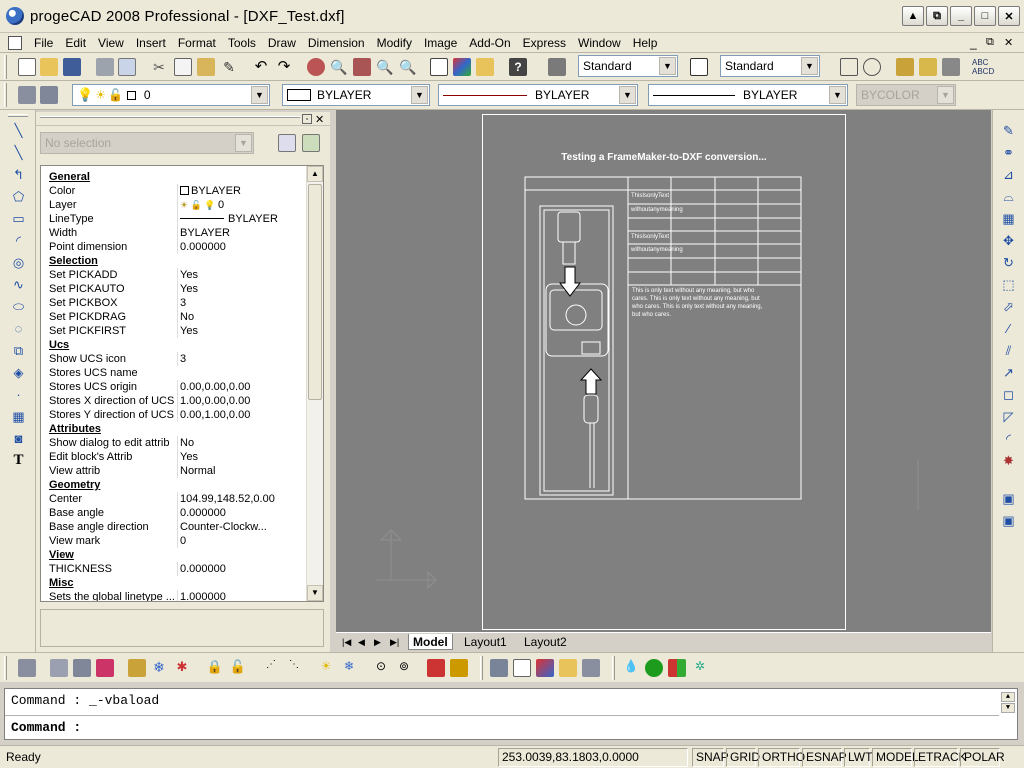 This screenshot has height=768, width=1024. Describe the element at coordinates (229, 67) in the screenshot. I see `match-properties-icon: ✎` at that location.